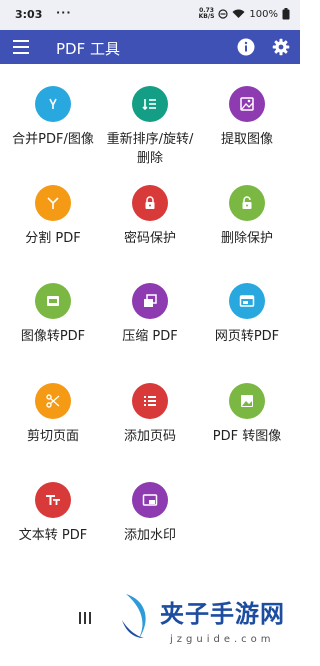  I want to click on pdf-to-image-icon, so click(247, 401).